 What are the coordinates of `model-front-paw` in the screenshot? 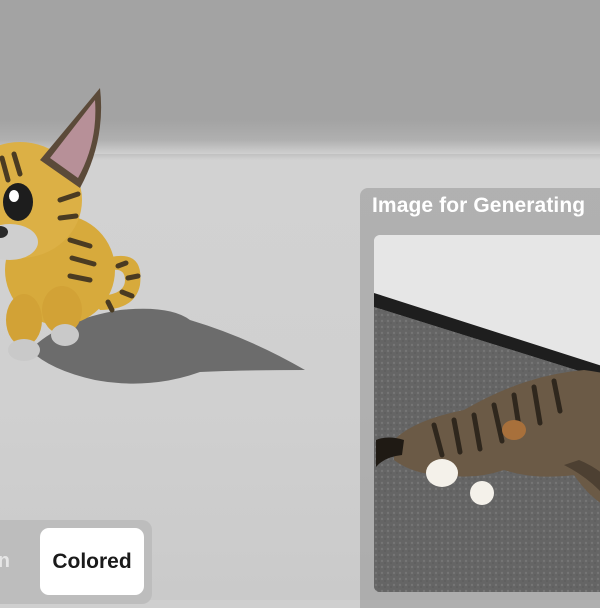 It's located at (24, 350).